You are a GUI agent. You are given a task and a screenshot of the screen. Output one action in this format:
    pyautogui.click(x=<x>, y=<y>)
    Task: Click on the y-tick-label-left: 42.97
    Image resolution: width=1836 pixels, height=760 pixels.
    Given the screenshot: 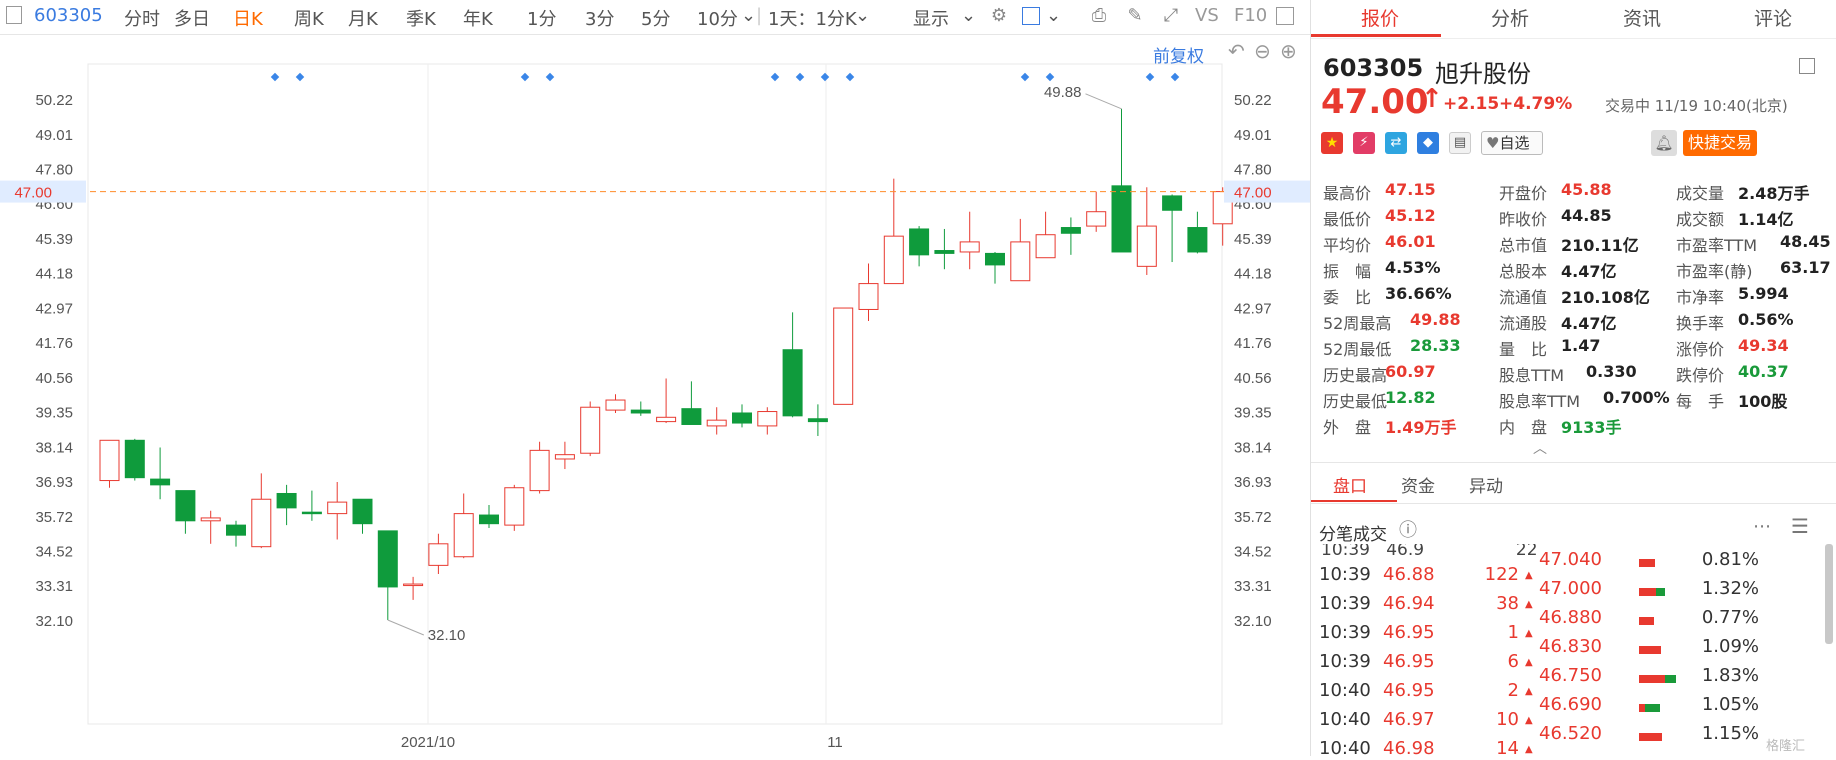 What is the action you would take?
    pyautogui.click(x=54, y=308)
    